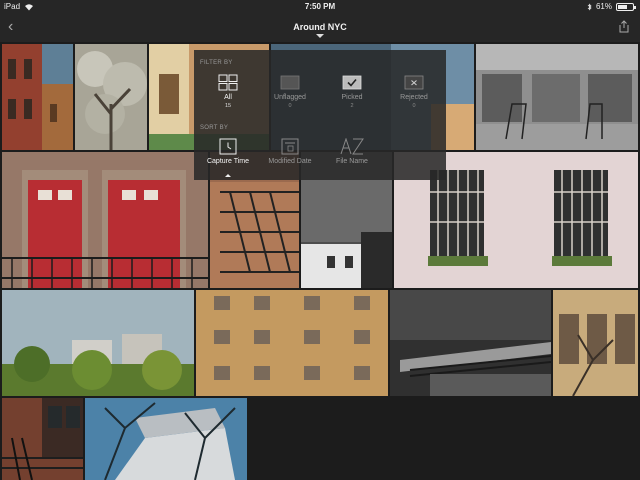  Describe the element at coordinates (105, 220) in the screenshot. I see `photo-red-doors` at that location.